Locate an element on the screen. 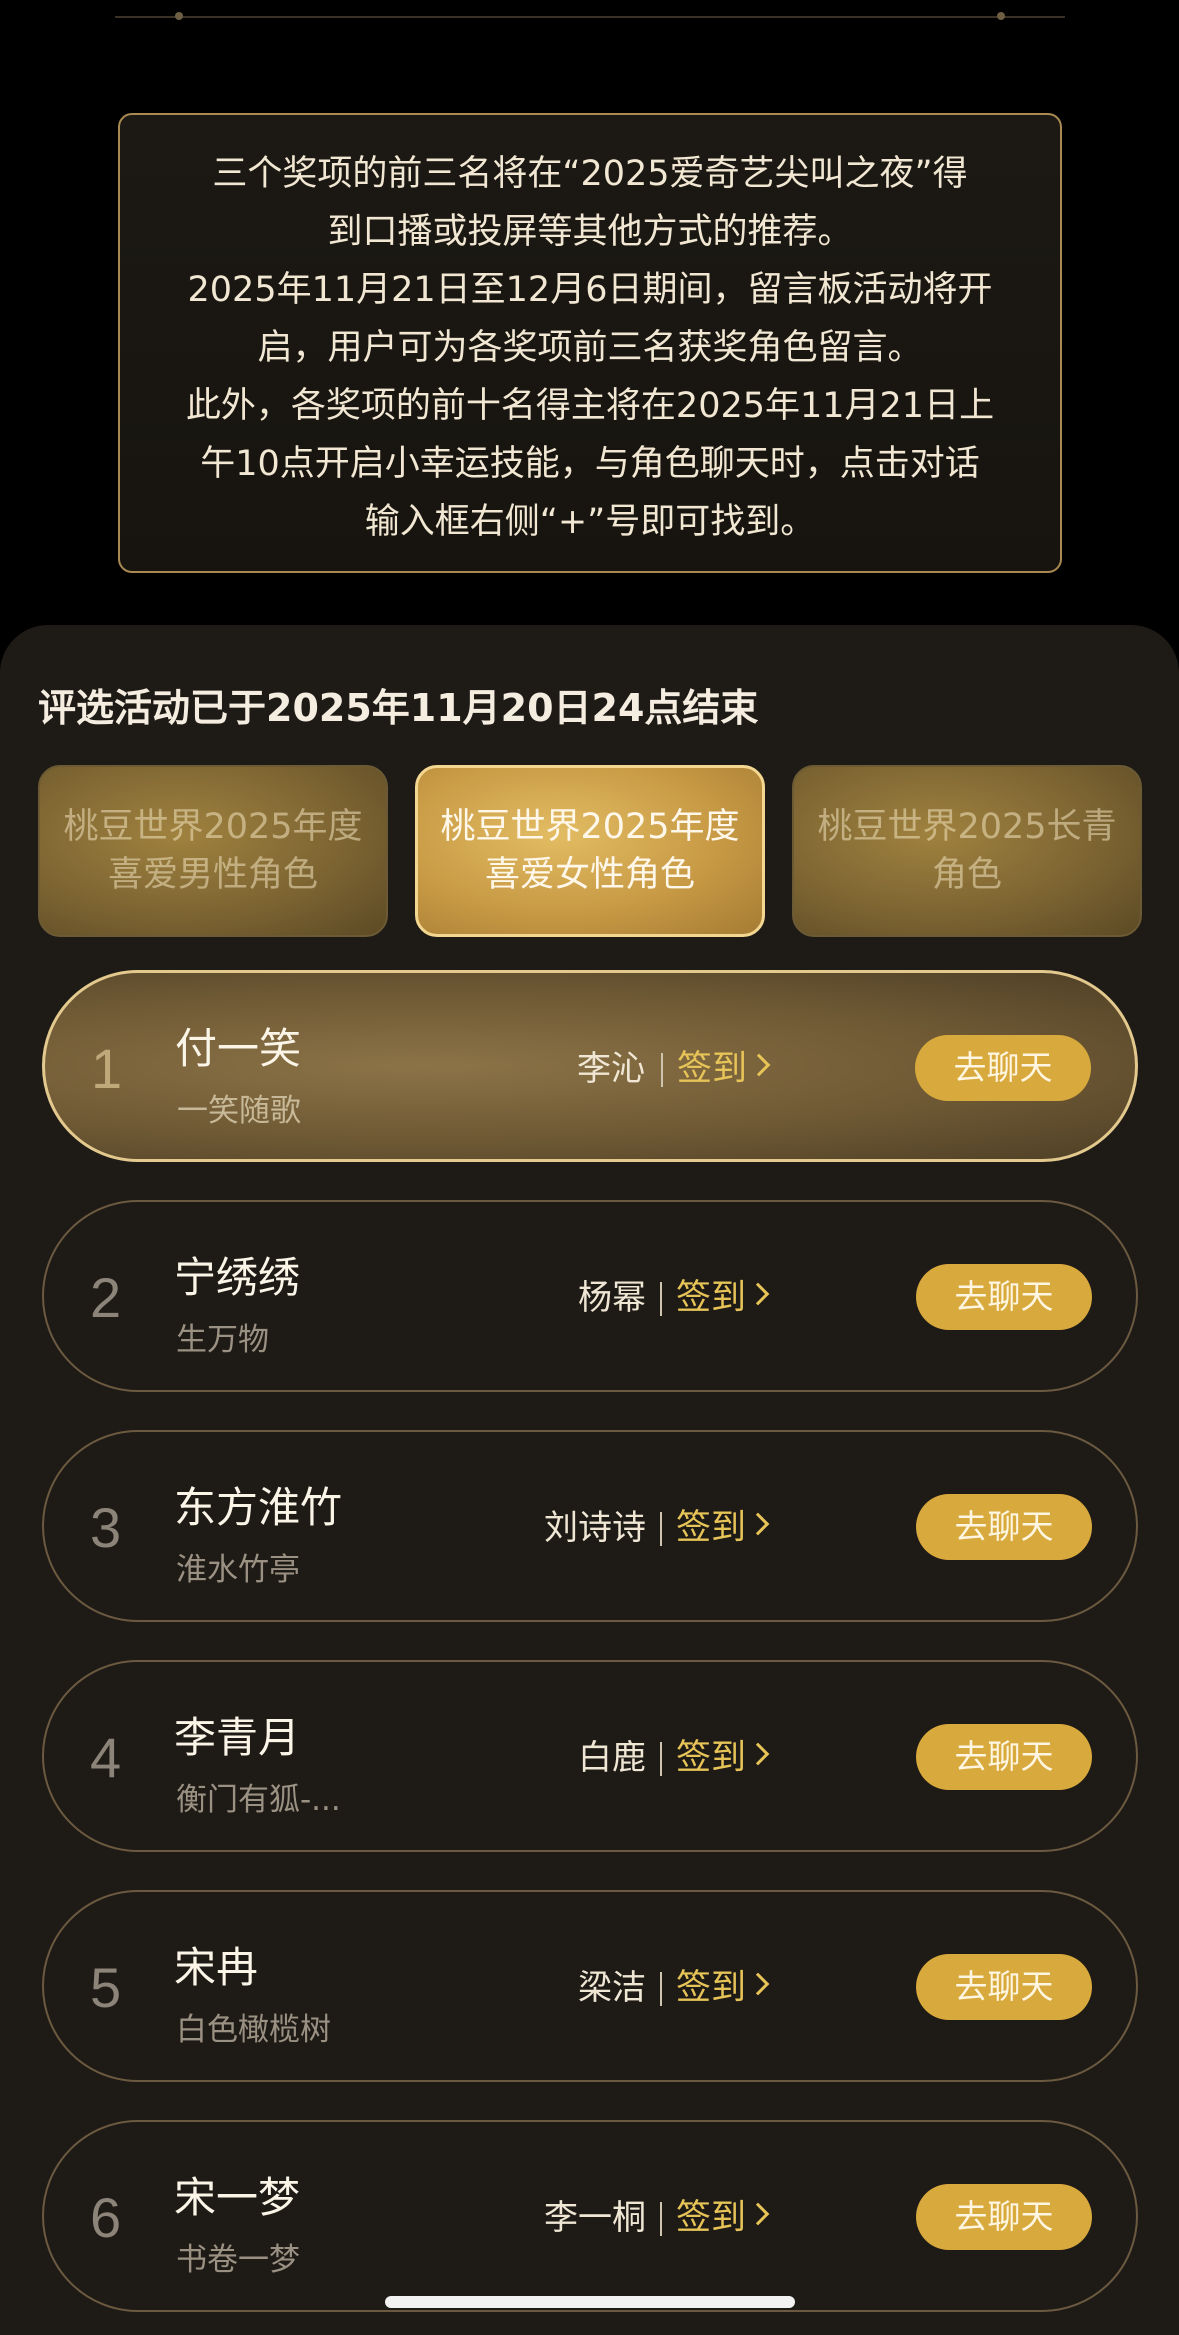 Image resolution: width=1179 pixels, height=2335 pixels. rank-number: 1 is located at coordinates (107, 1068).